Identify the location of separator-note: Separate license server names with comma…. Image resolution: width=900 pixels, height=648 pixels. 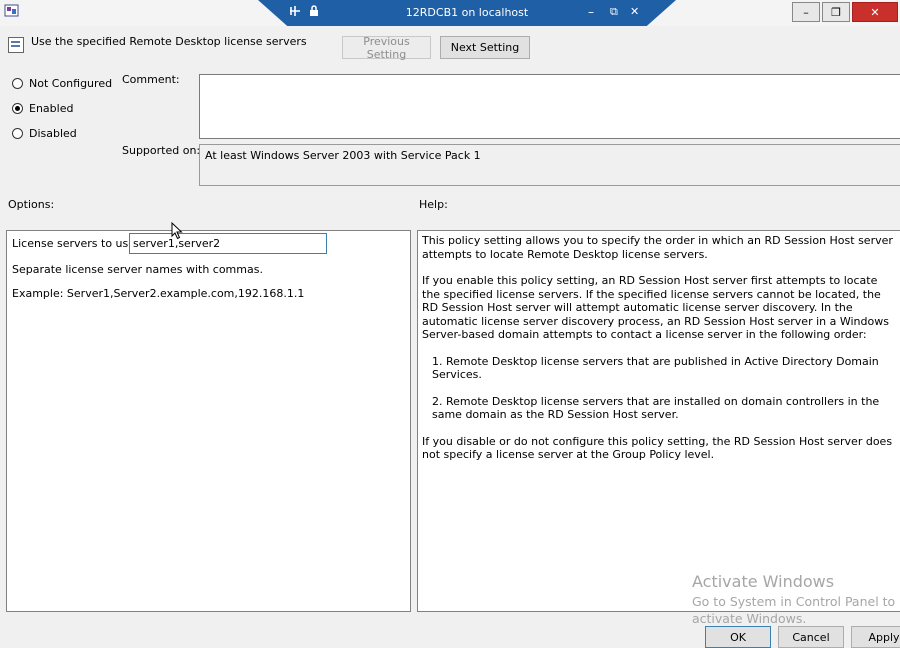
(137, 269).